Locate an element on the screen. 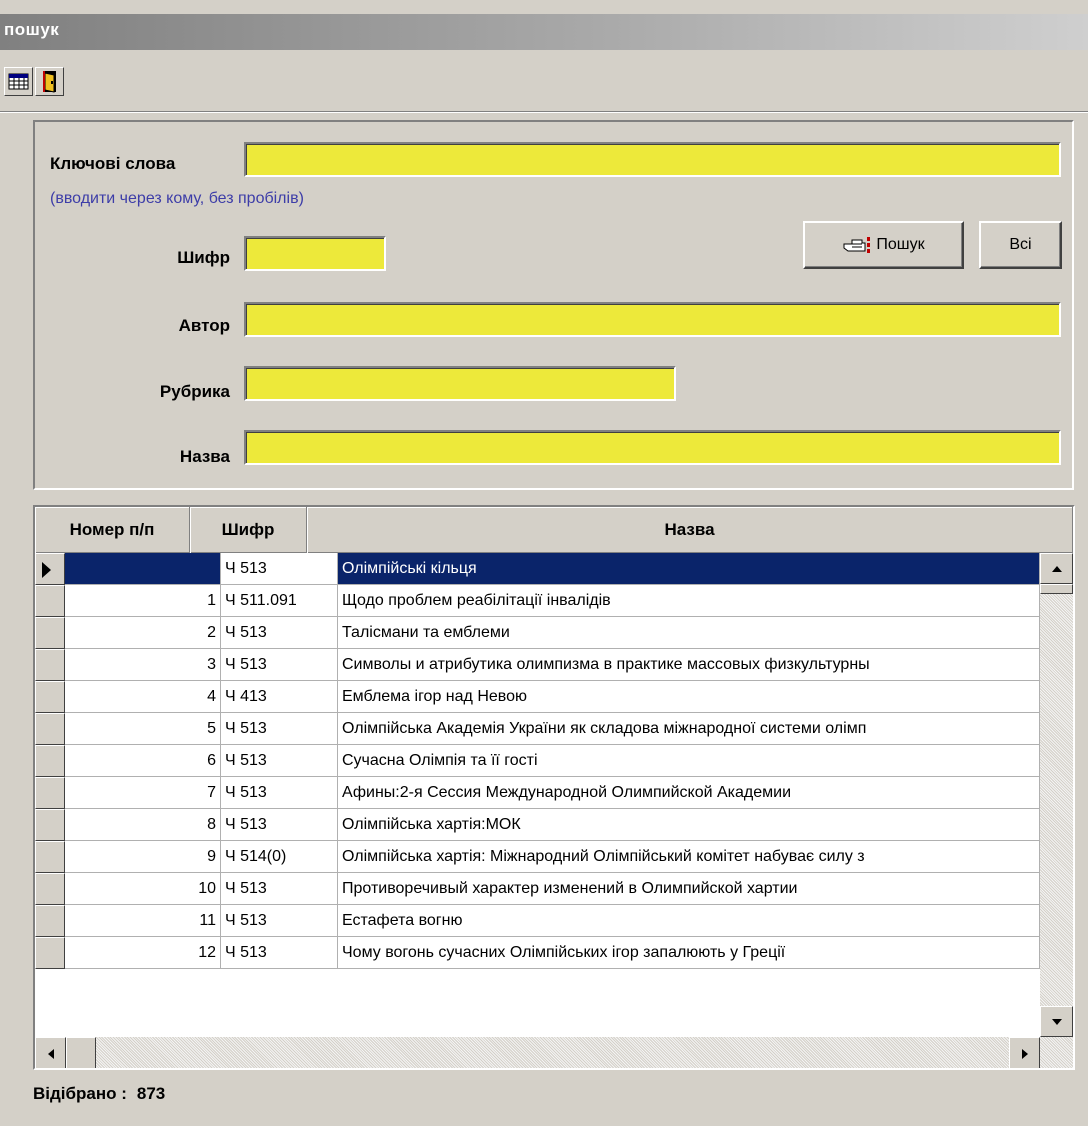 The width and height of the screenshot is (1088, 1126). rubric-input is located at coordinates (460, 383).